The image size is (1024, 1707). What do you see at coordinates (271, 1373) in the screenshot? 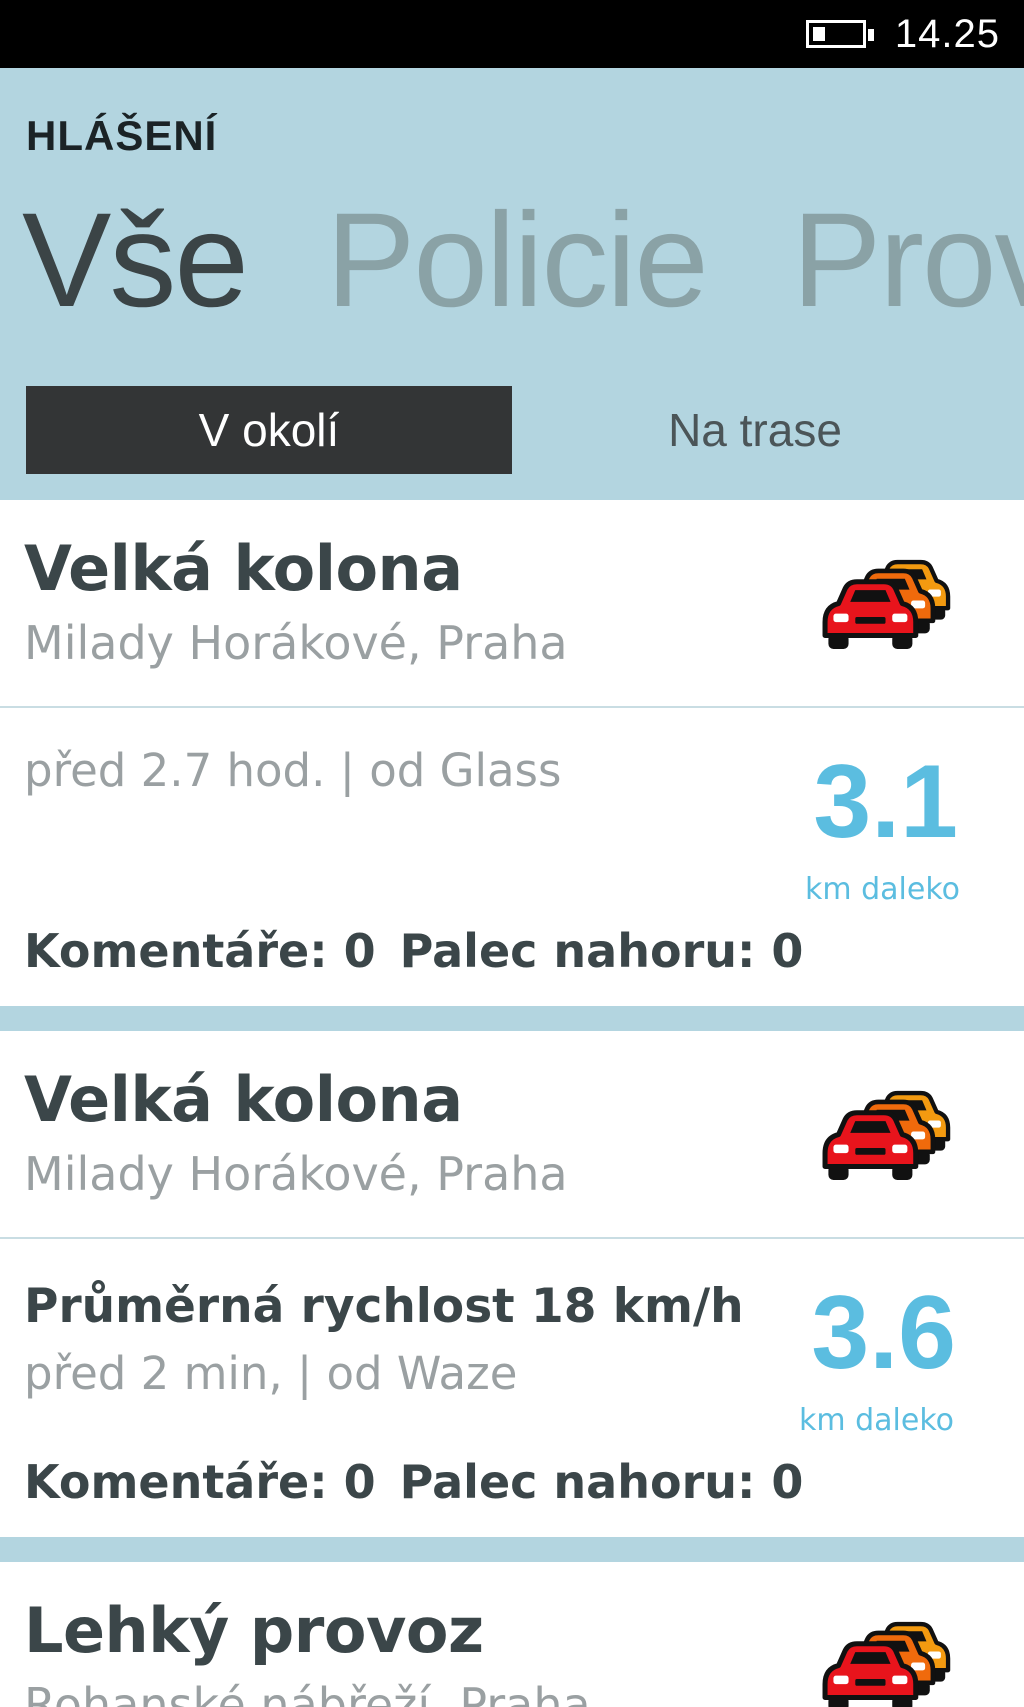
I see `report-meta: před 2 min, | od Waze` at bounding box center [271, 1373].